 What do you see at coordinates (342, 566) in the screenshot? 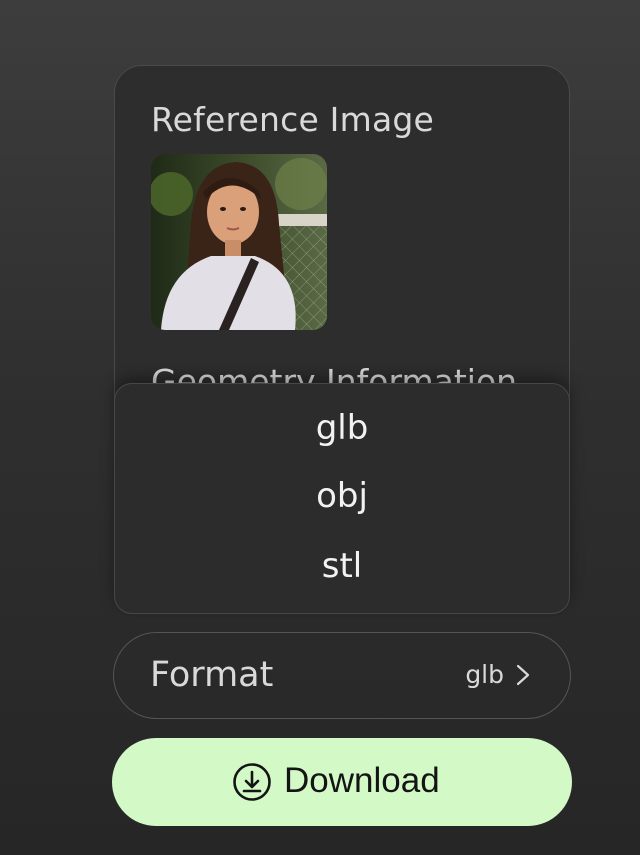
I see `format-option-stl: stl` at bounding box center [342, 566].